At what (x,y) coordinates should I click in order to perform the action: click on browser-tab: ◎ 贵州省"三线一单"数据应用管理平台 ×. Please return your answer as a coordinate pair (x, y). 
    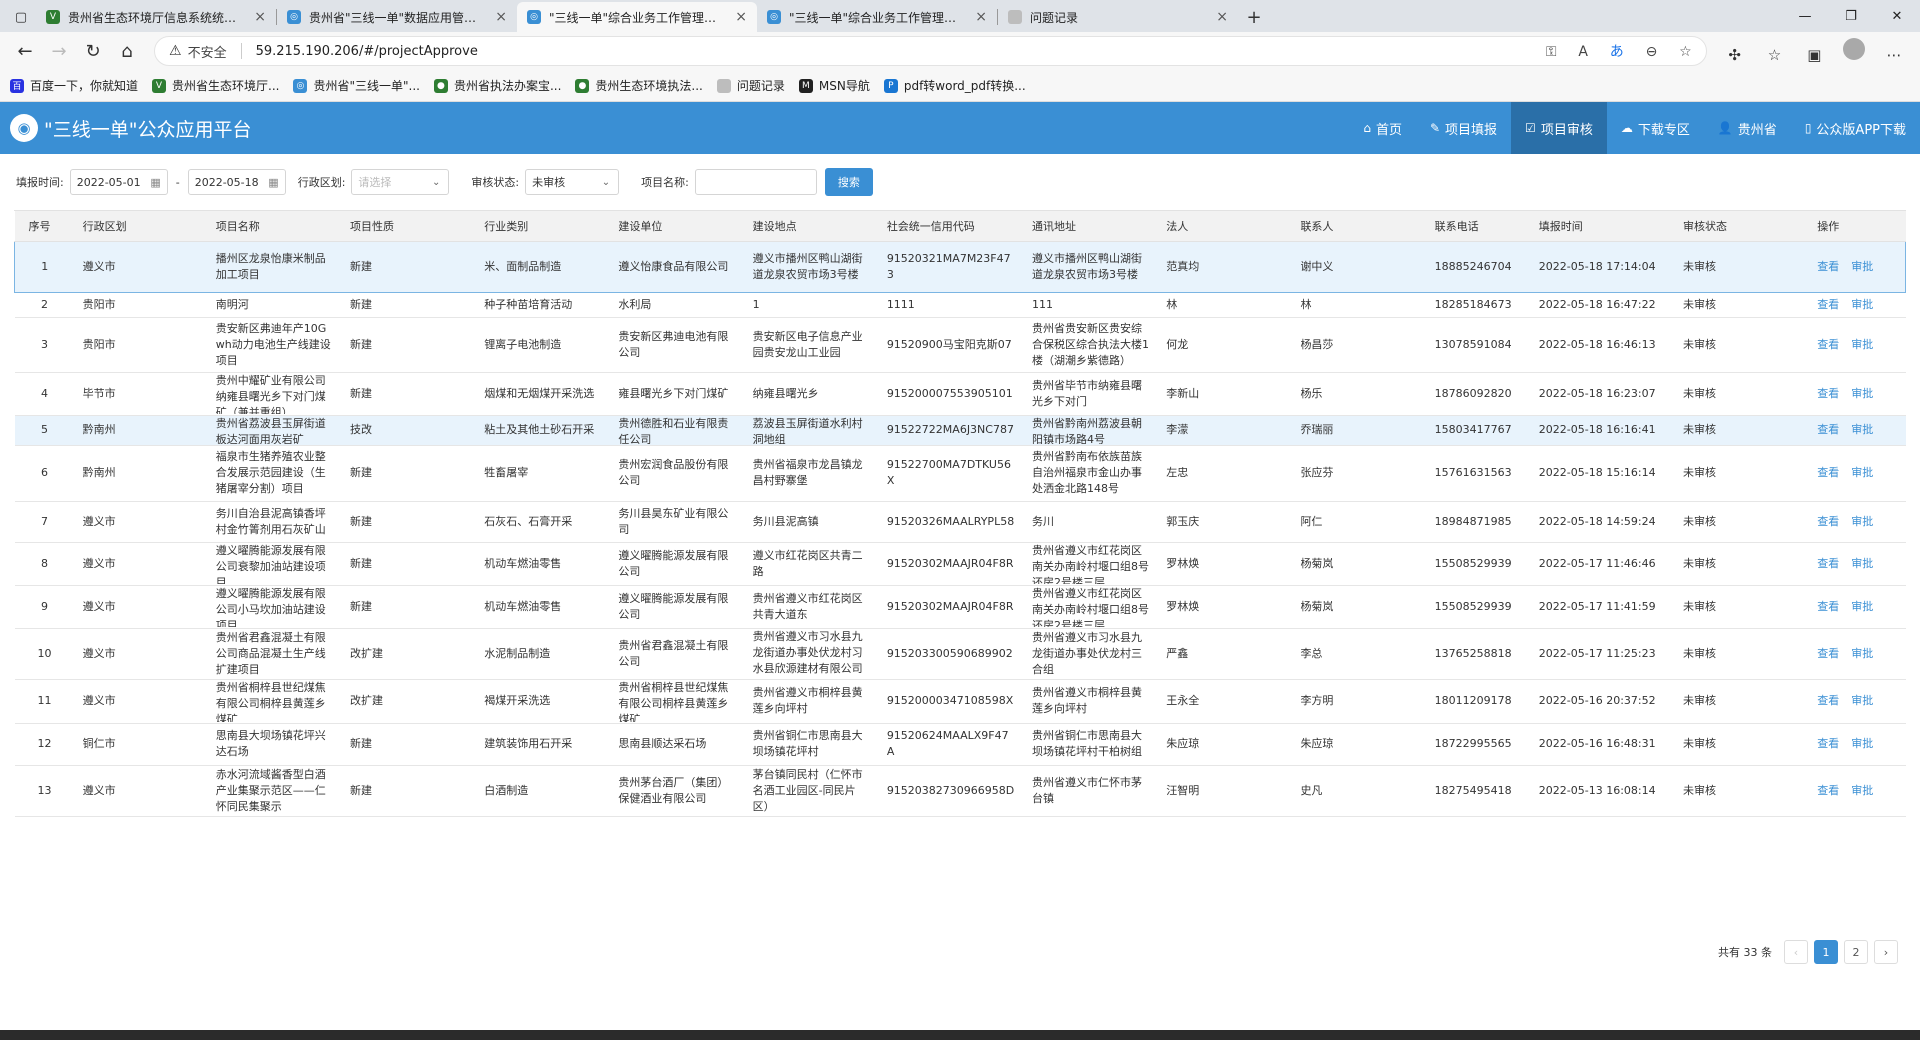
    Looking at the image, I should click on (397, 17).